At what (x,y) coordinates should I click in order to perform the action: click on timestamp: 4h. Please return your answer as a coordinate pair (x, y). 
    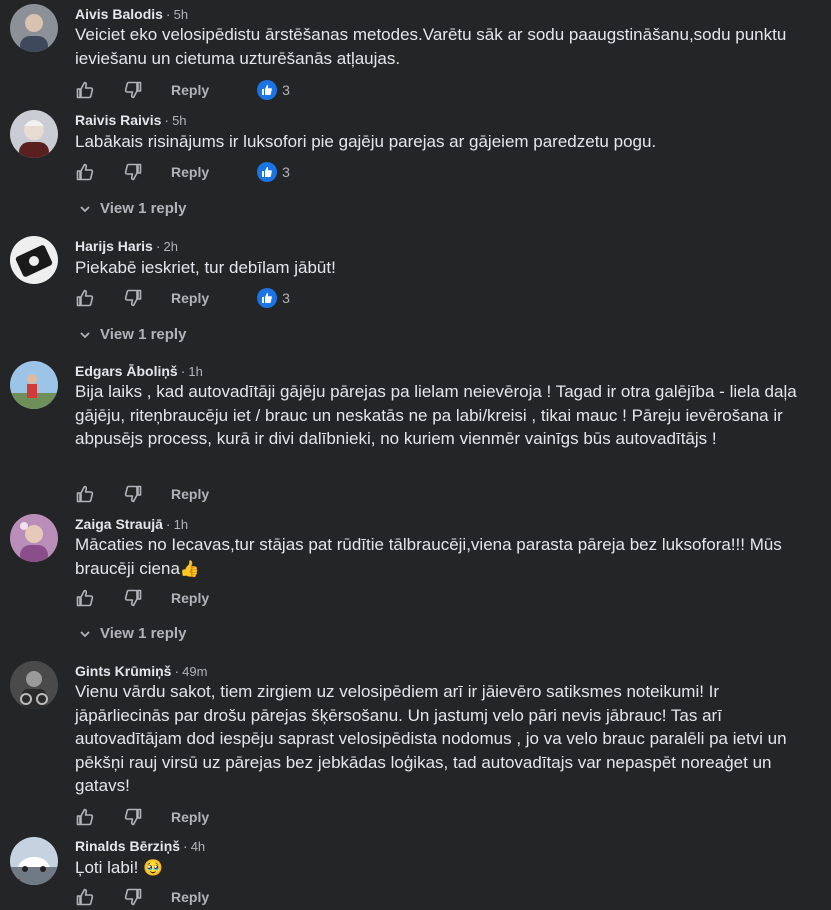
    Looking at the image, I should click on (198, 846).